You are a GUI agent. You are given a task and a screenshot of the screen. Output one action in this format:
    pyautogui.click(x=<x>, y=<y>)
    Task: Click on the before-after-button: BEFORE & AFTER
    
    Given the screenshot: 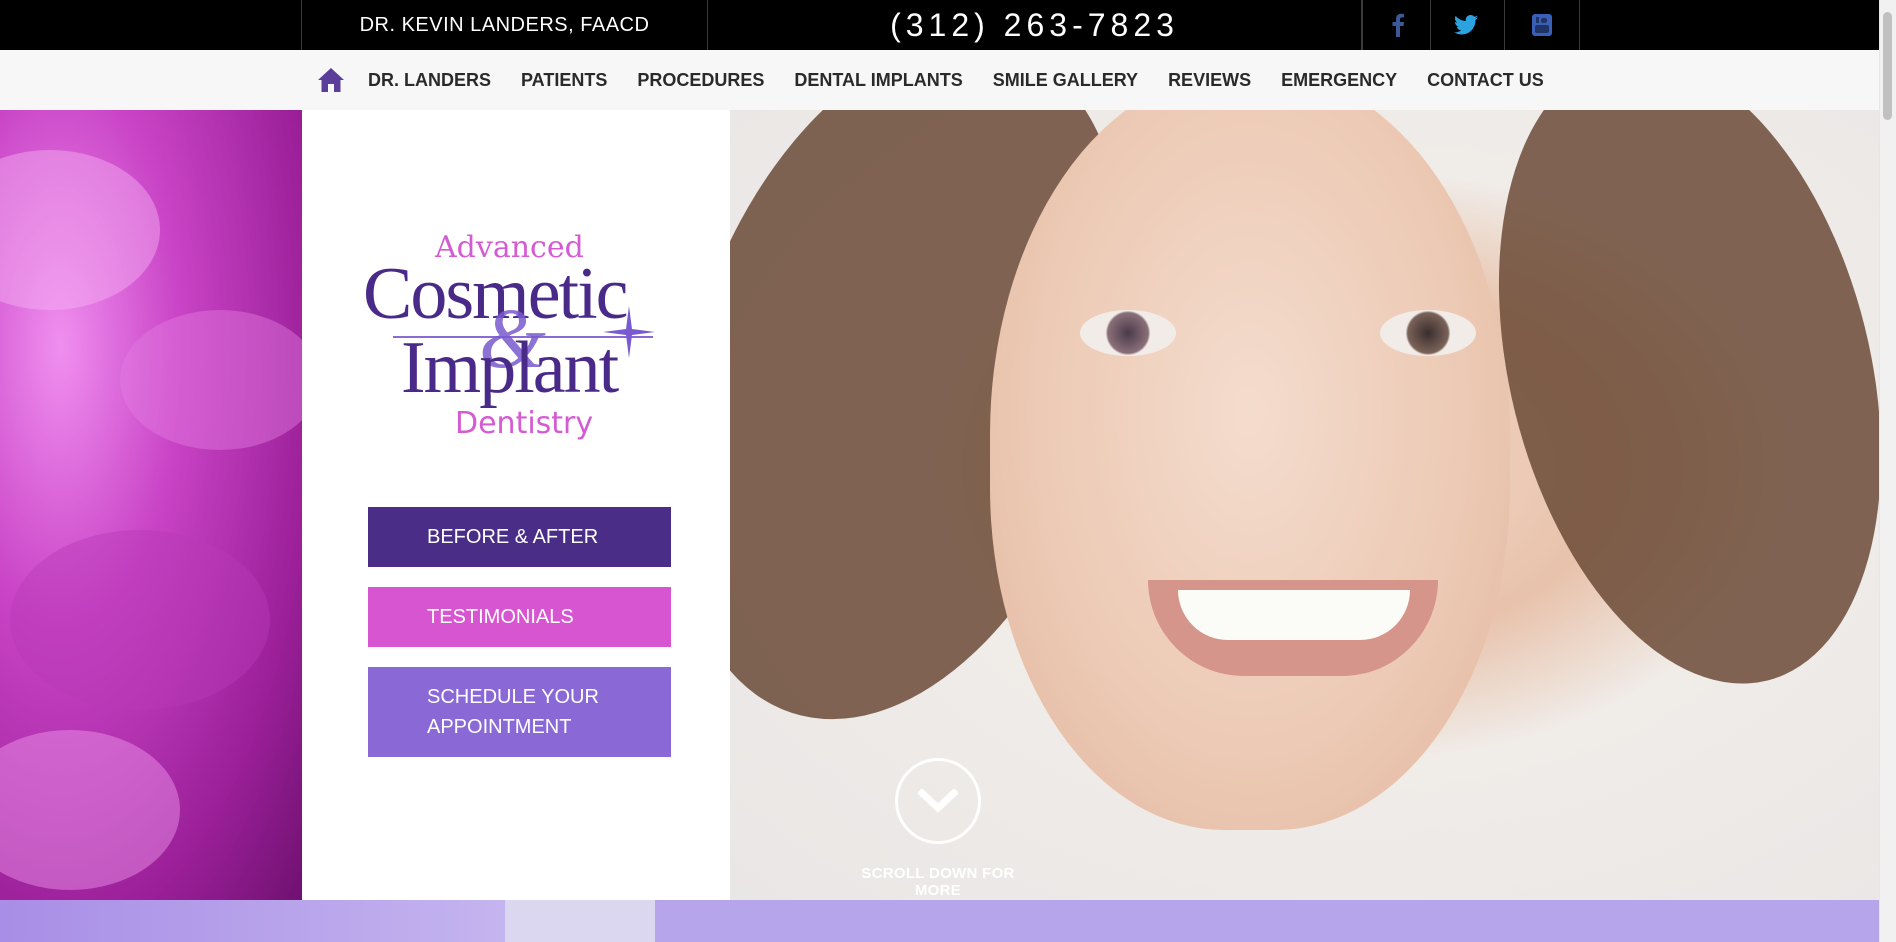 What is the action you would take?
    pyautogui.click(x=519, y=537)
    